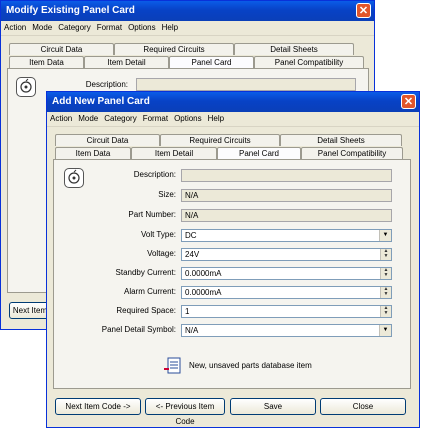 The image size is (423, 432). What do you see at coordinates (187, 28) in the screenshot?
I see `back-menubar: Action Mode Category Format Options Help` at bounding box center [187, 28].